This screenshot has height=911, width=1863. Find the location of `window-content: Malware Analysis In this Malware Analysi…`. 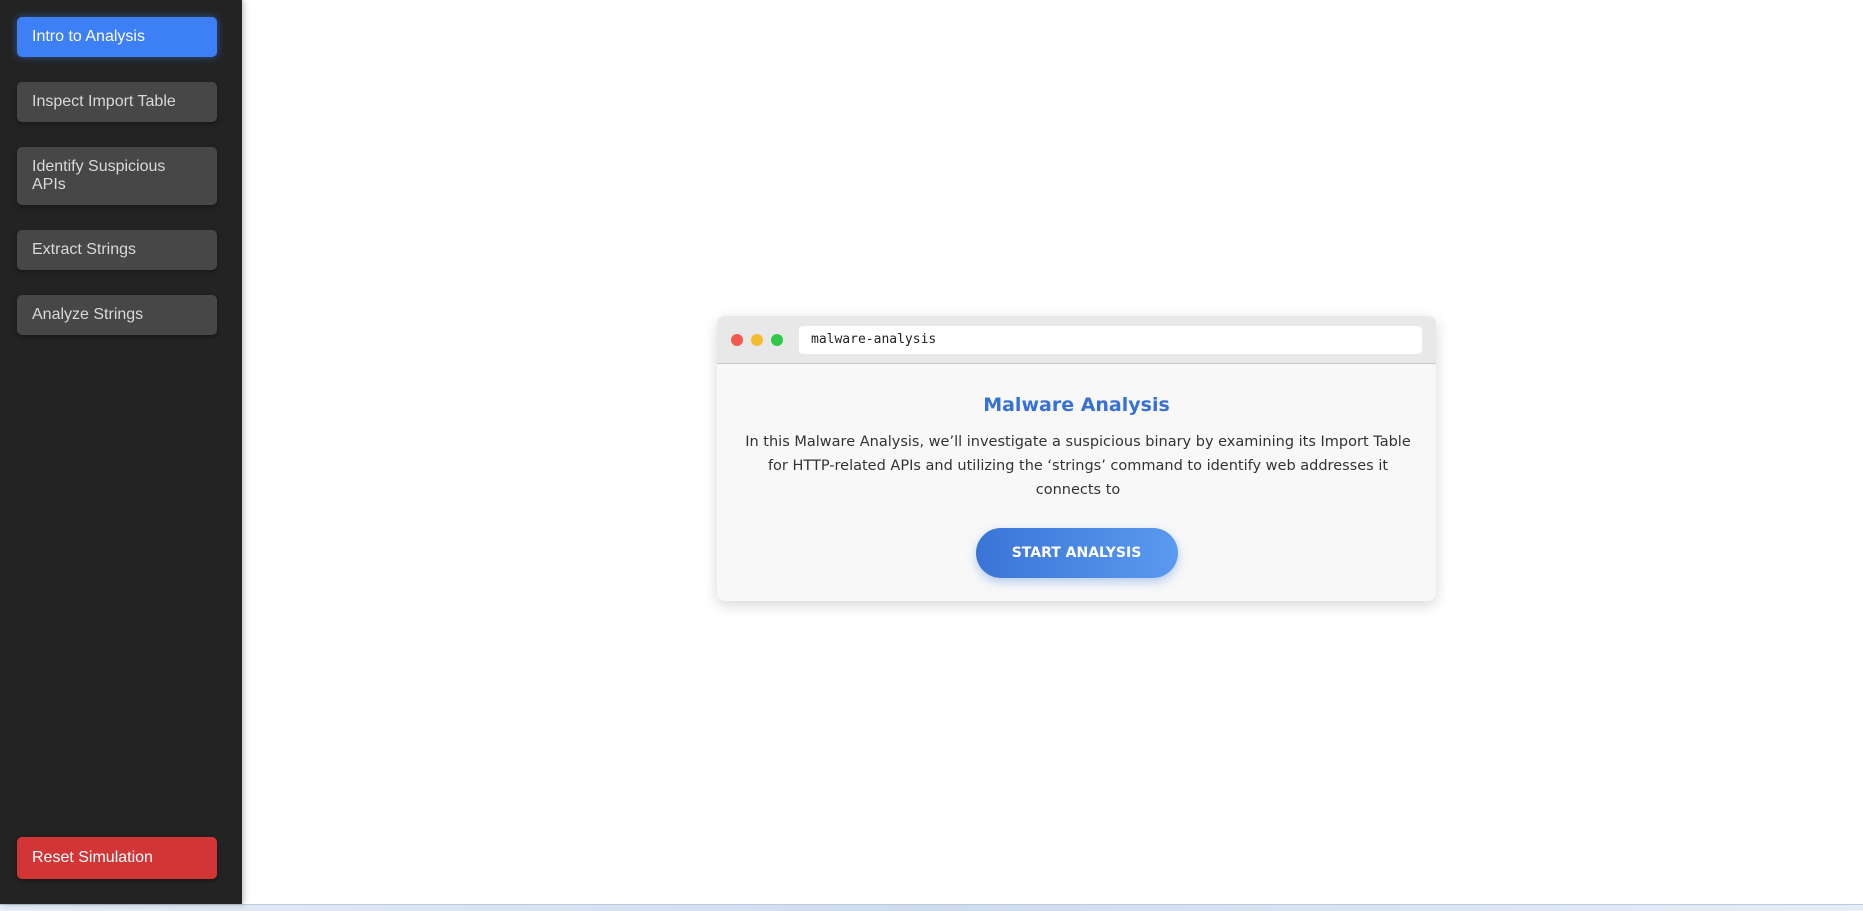

window-content: Malware Analysis In this Malware Analysi… is located at coordinates (1076, 471).